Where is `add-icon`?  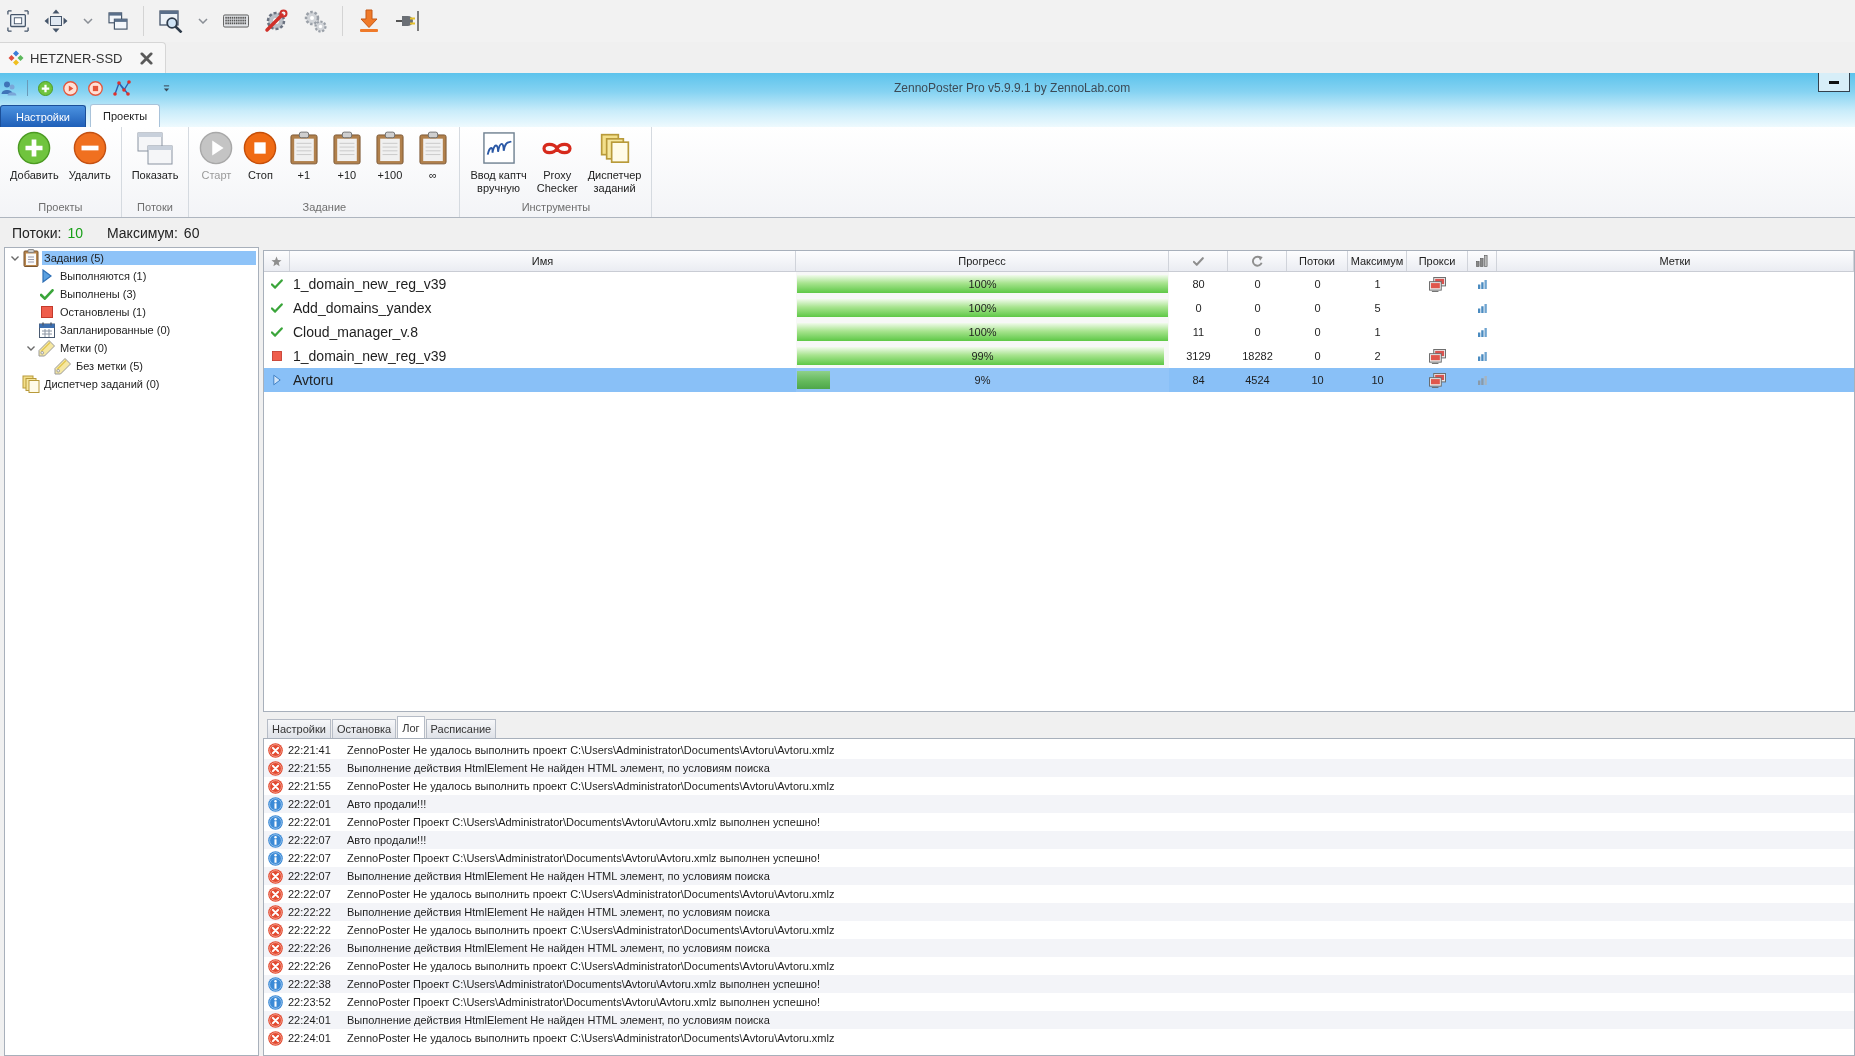 add-icon is located at coordinates (45, 88).